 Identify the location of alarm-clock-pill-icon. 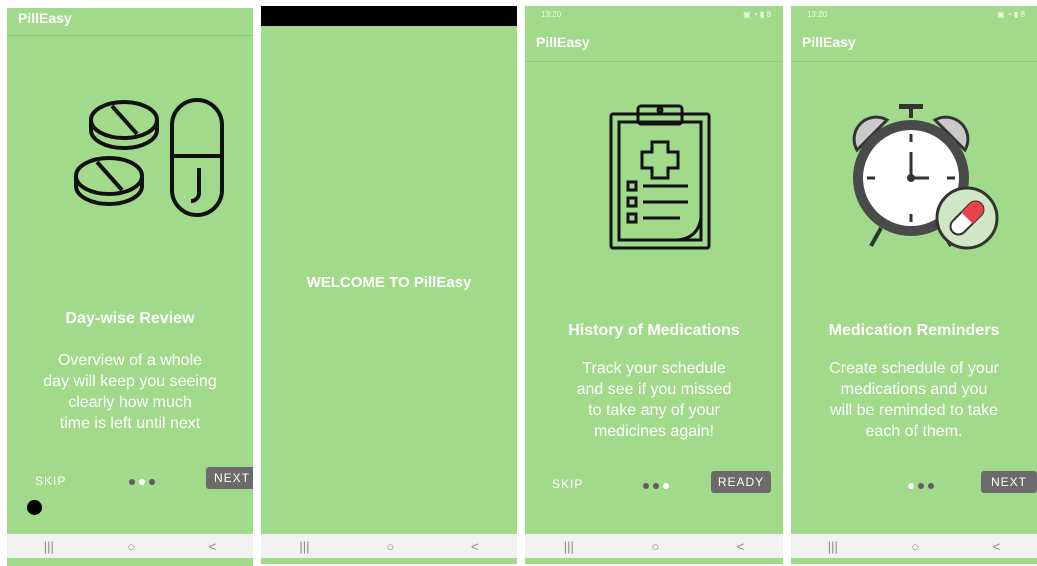
(925, 177).